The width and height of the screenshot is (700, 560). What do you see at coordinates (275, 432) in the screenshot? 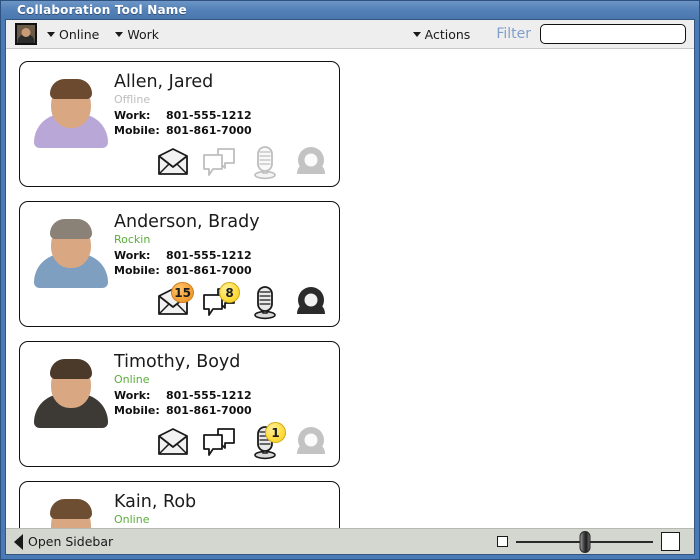
I see `unread-badge: 1` at bounding box center [275, 432].